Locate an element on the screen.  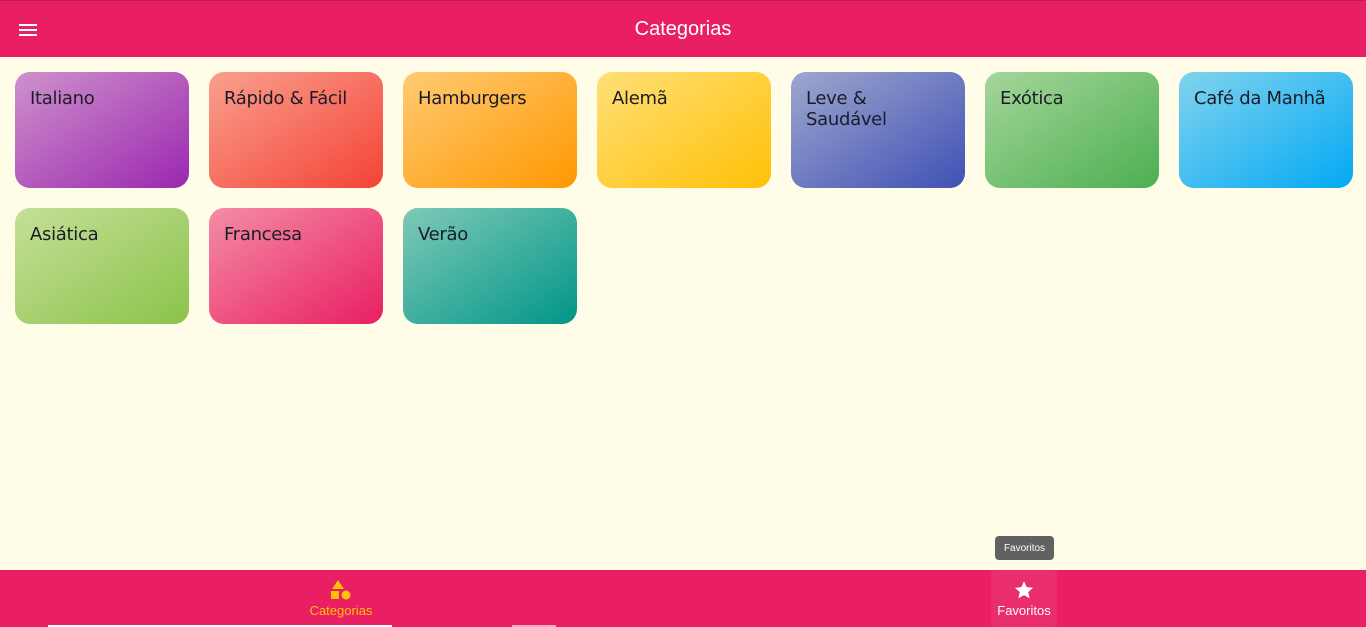
category-card: Café da Manhã is located at coordinates (1266, 130).